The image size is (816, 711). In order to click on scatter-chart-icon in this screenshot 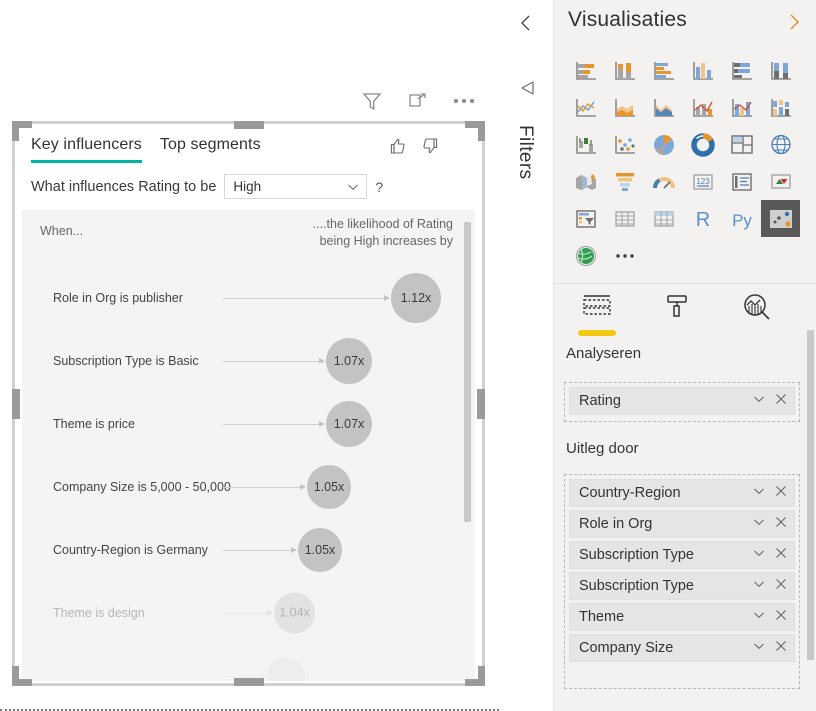, I will do `click(624, 144)`.